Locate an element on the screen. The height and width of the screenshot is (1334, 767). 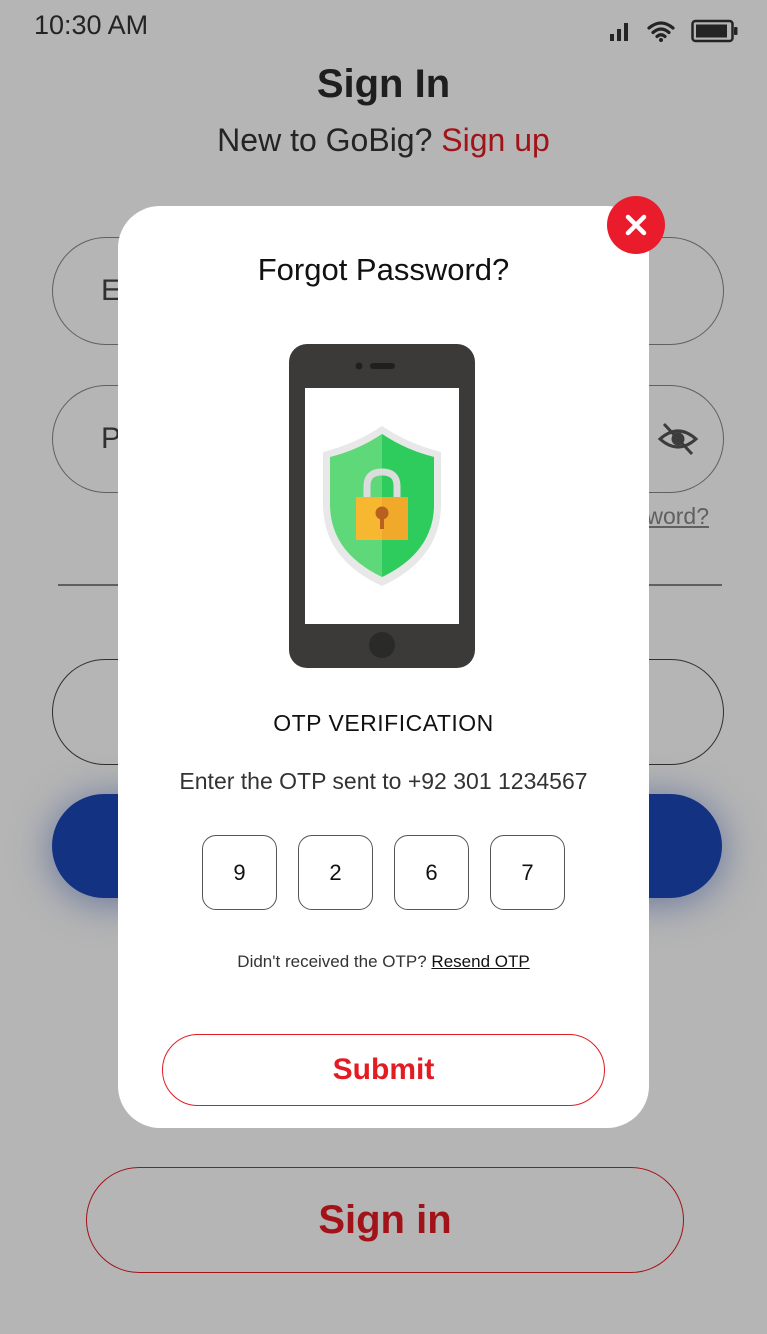
close-icon is located at coordinates (636, 225).